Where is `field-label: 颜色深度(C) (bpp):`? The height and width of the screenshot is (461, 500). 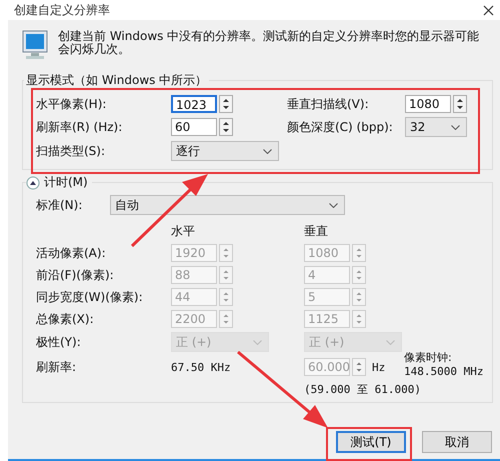
field-label: 颜色深度(C) (bpp): is located at coordinates (340, 127).